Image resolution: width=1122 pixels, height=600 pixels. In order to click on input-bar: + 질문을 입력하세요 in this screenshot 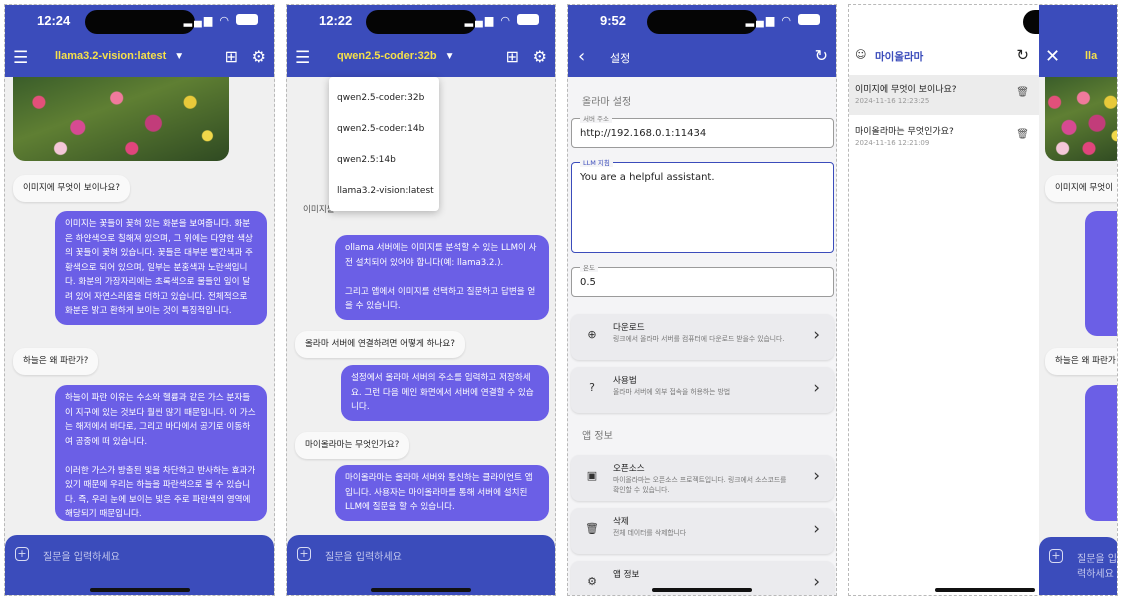, I will do `click(139, 565)`.